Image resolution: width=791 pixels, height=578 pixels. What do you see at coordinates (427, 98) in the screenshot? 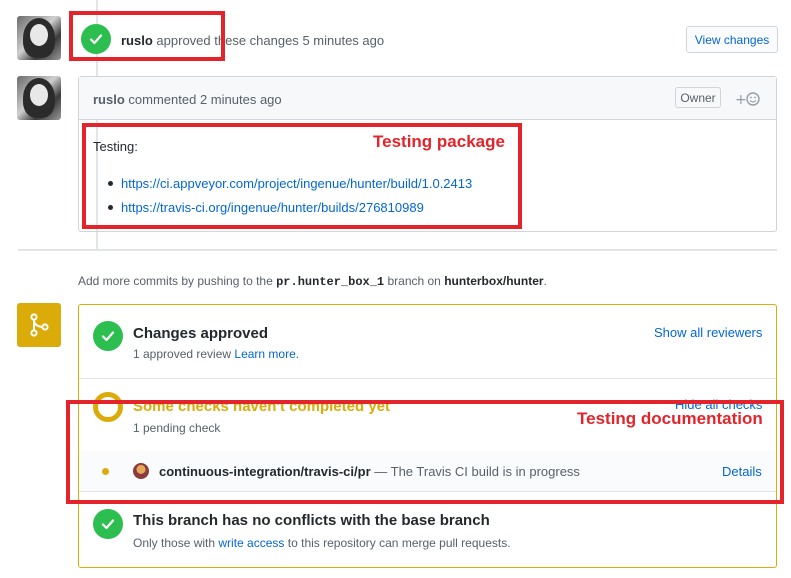
I see `comment-header: ruslo commented 2 minutes ago Owner +` at bounding box center [427, 98].